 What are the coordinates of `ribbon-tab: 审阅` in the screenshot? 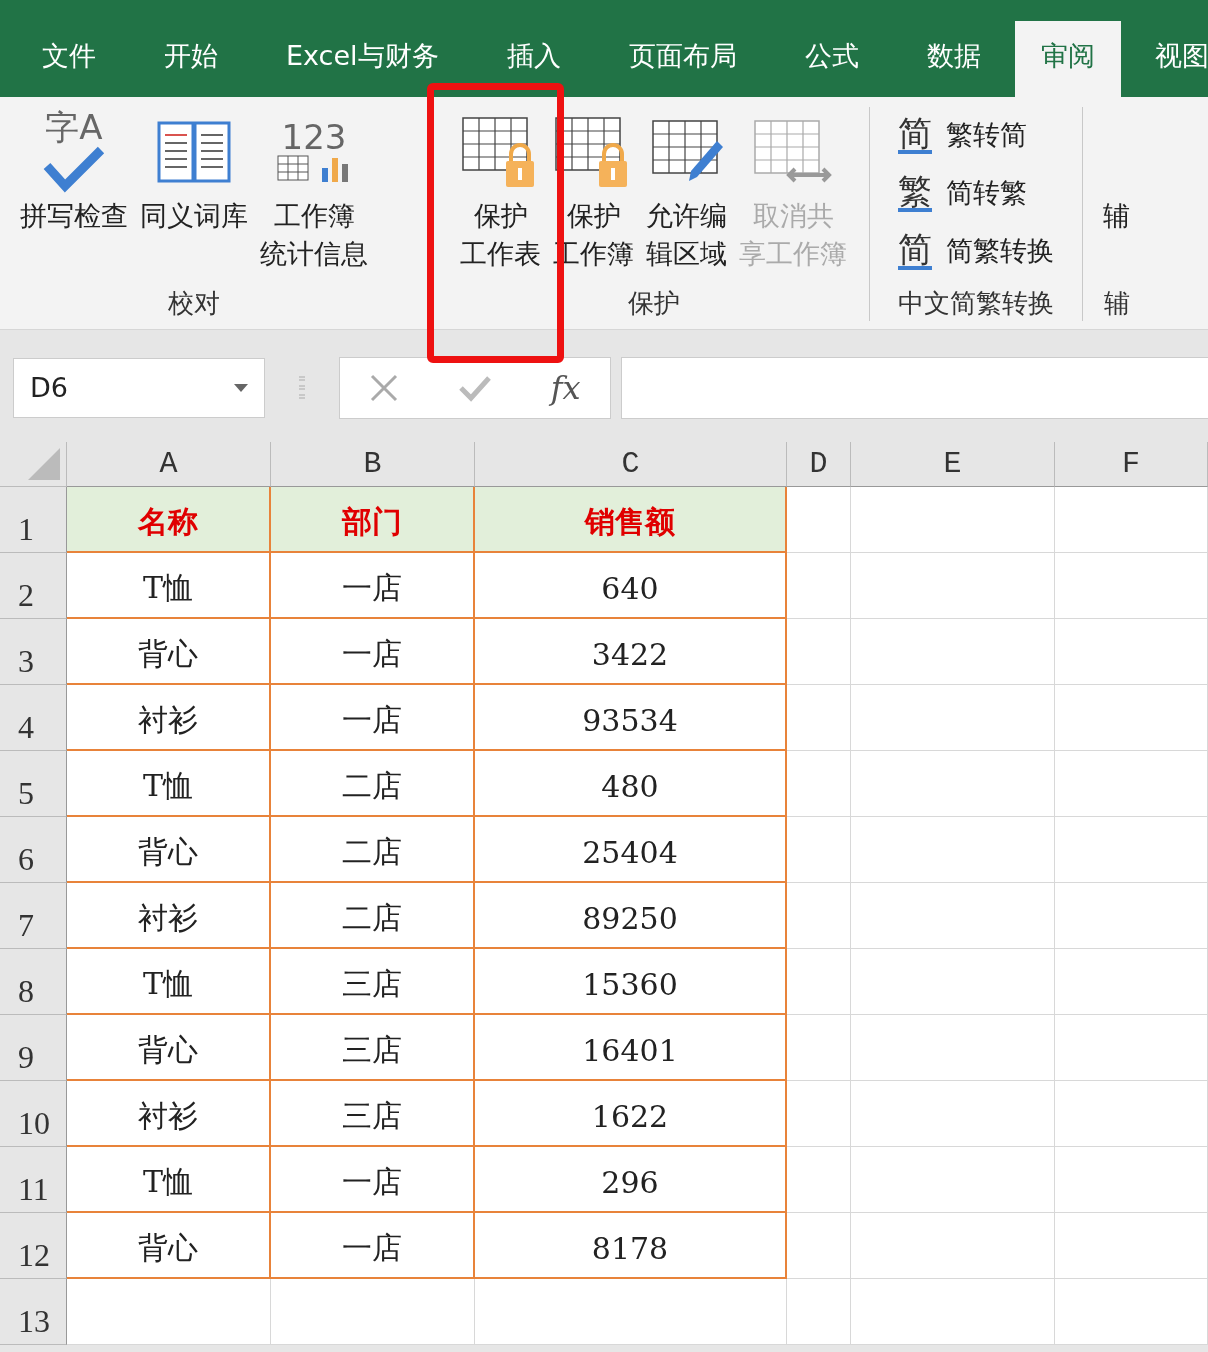 It's located at (1067, 59).